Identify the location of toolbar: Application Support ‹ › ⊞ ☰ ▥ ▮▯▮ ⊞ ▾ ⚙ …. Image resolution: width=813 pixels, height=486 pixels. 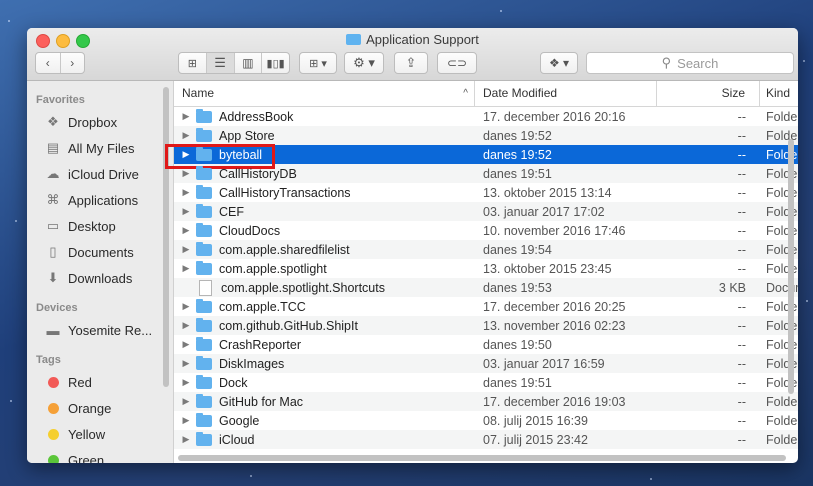
(412, 54).